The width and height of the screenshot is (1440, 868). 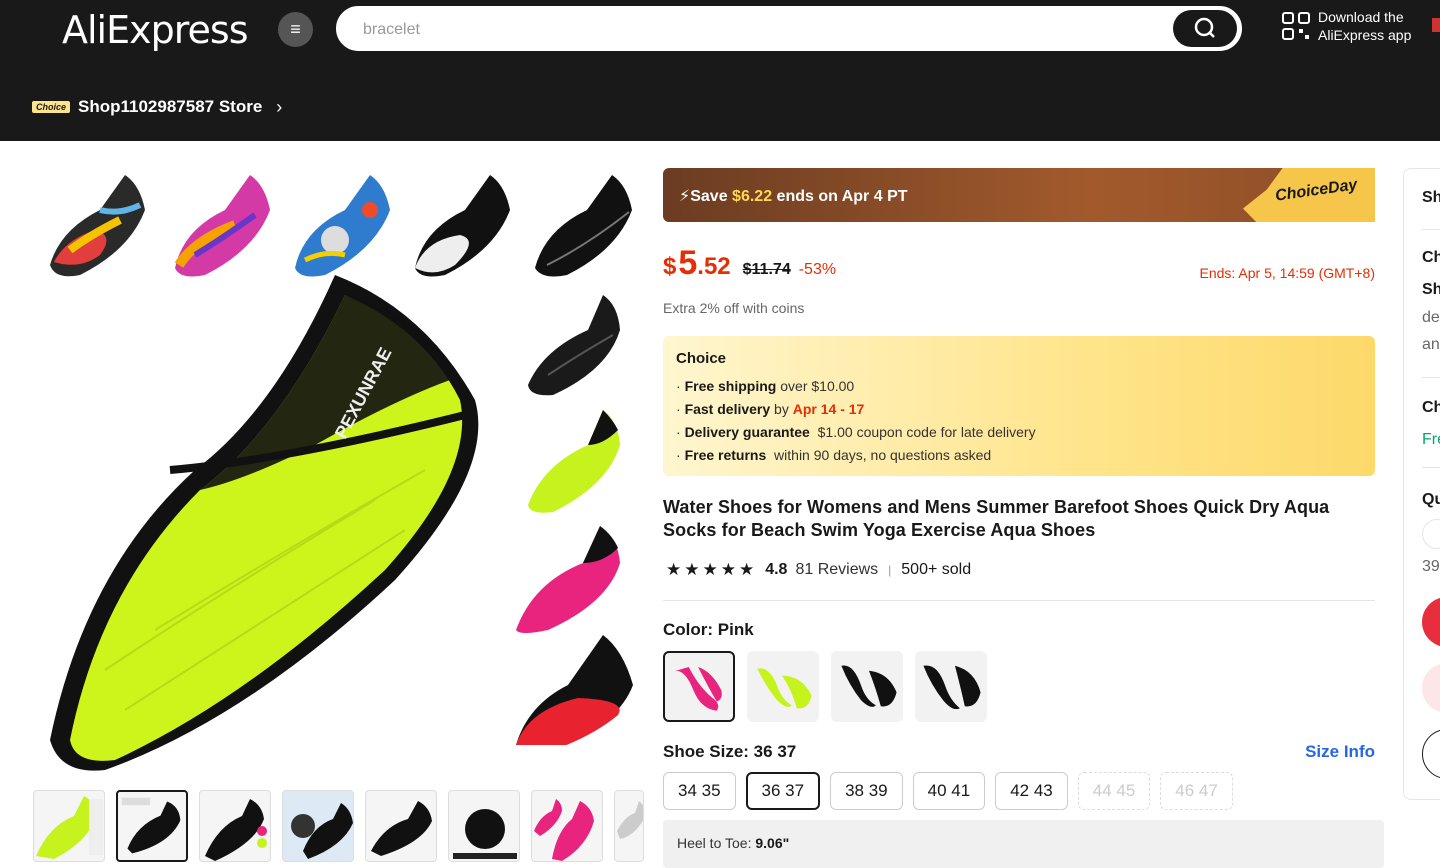 I want to click on add-to-cart-button, so click(x=1431, y=688).